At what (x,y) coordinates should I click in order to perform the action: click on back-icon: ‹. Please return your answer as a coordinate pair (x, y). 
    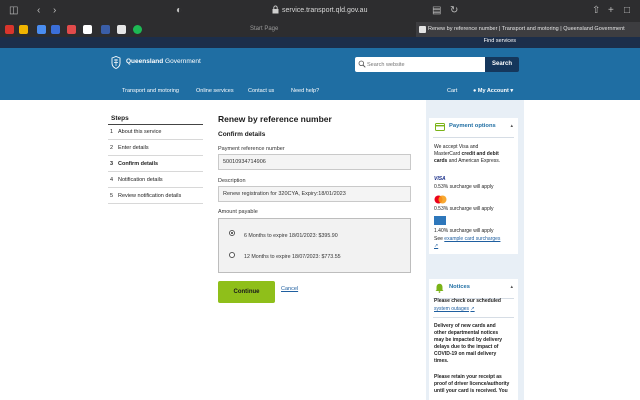
    Looking at the image, I should click on (38, 11).